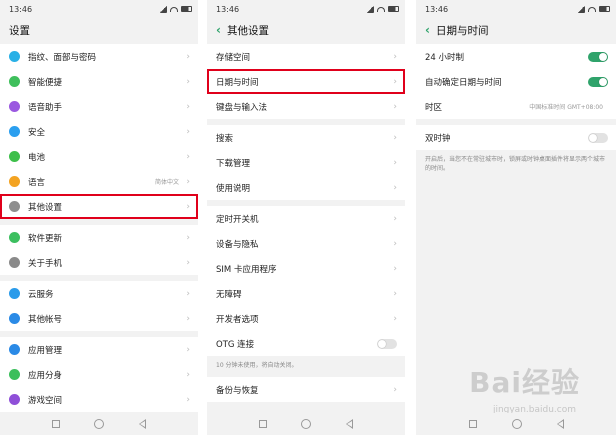  What do you see at coordinates (598, 137) in the screenshot?
I see `dual-clock-toggle` at bounding box center [598, 137].